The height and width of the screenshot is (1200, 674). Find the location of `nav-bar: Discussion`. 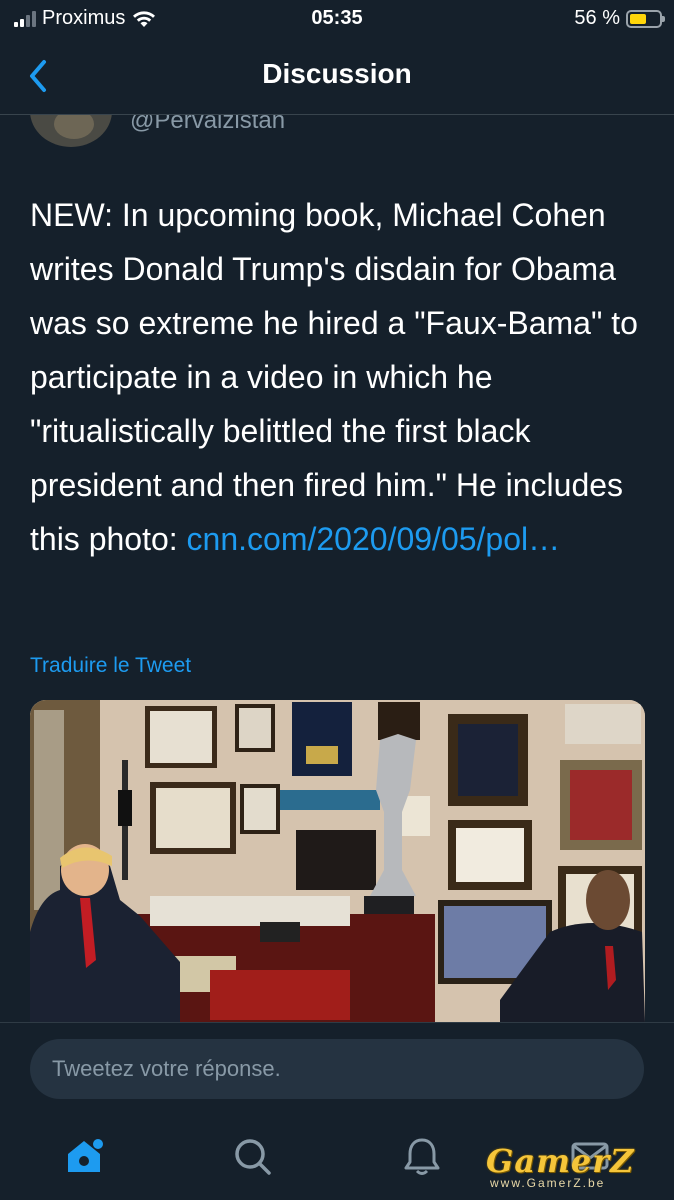

nav-bar: Discussion is located at coordinates (337, 77).